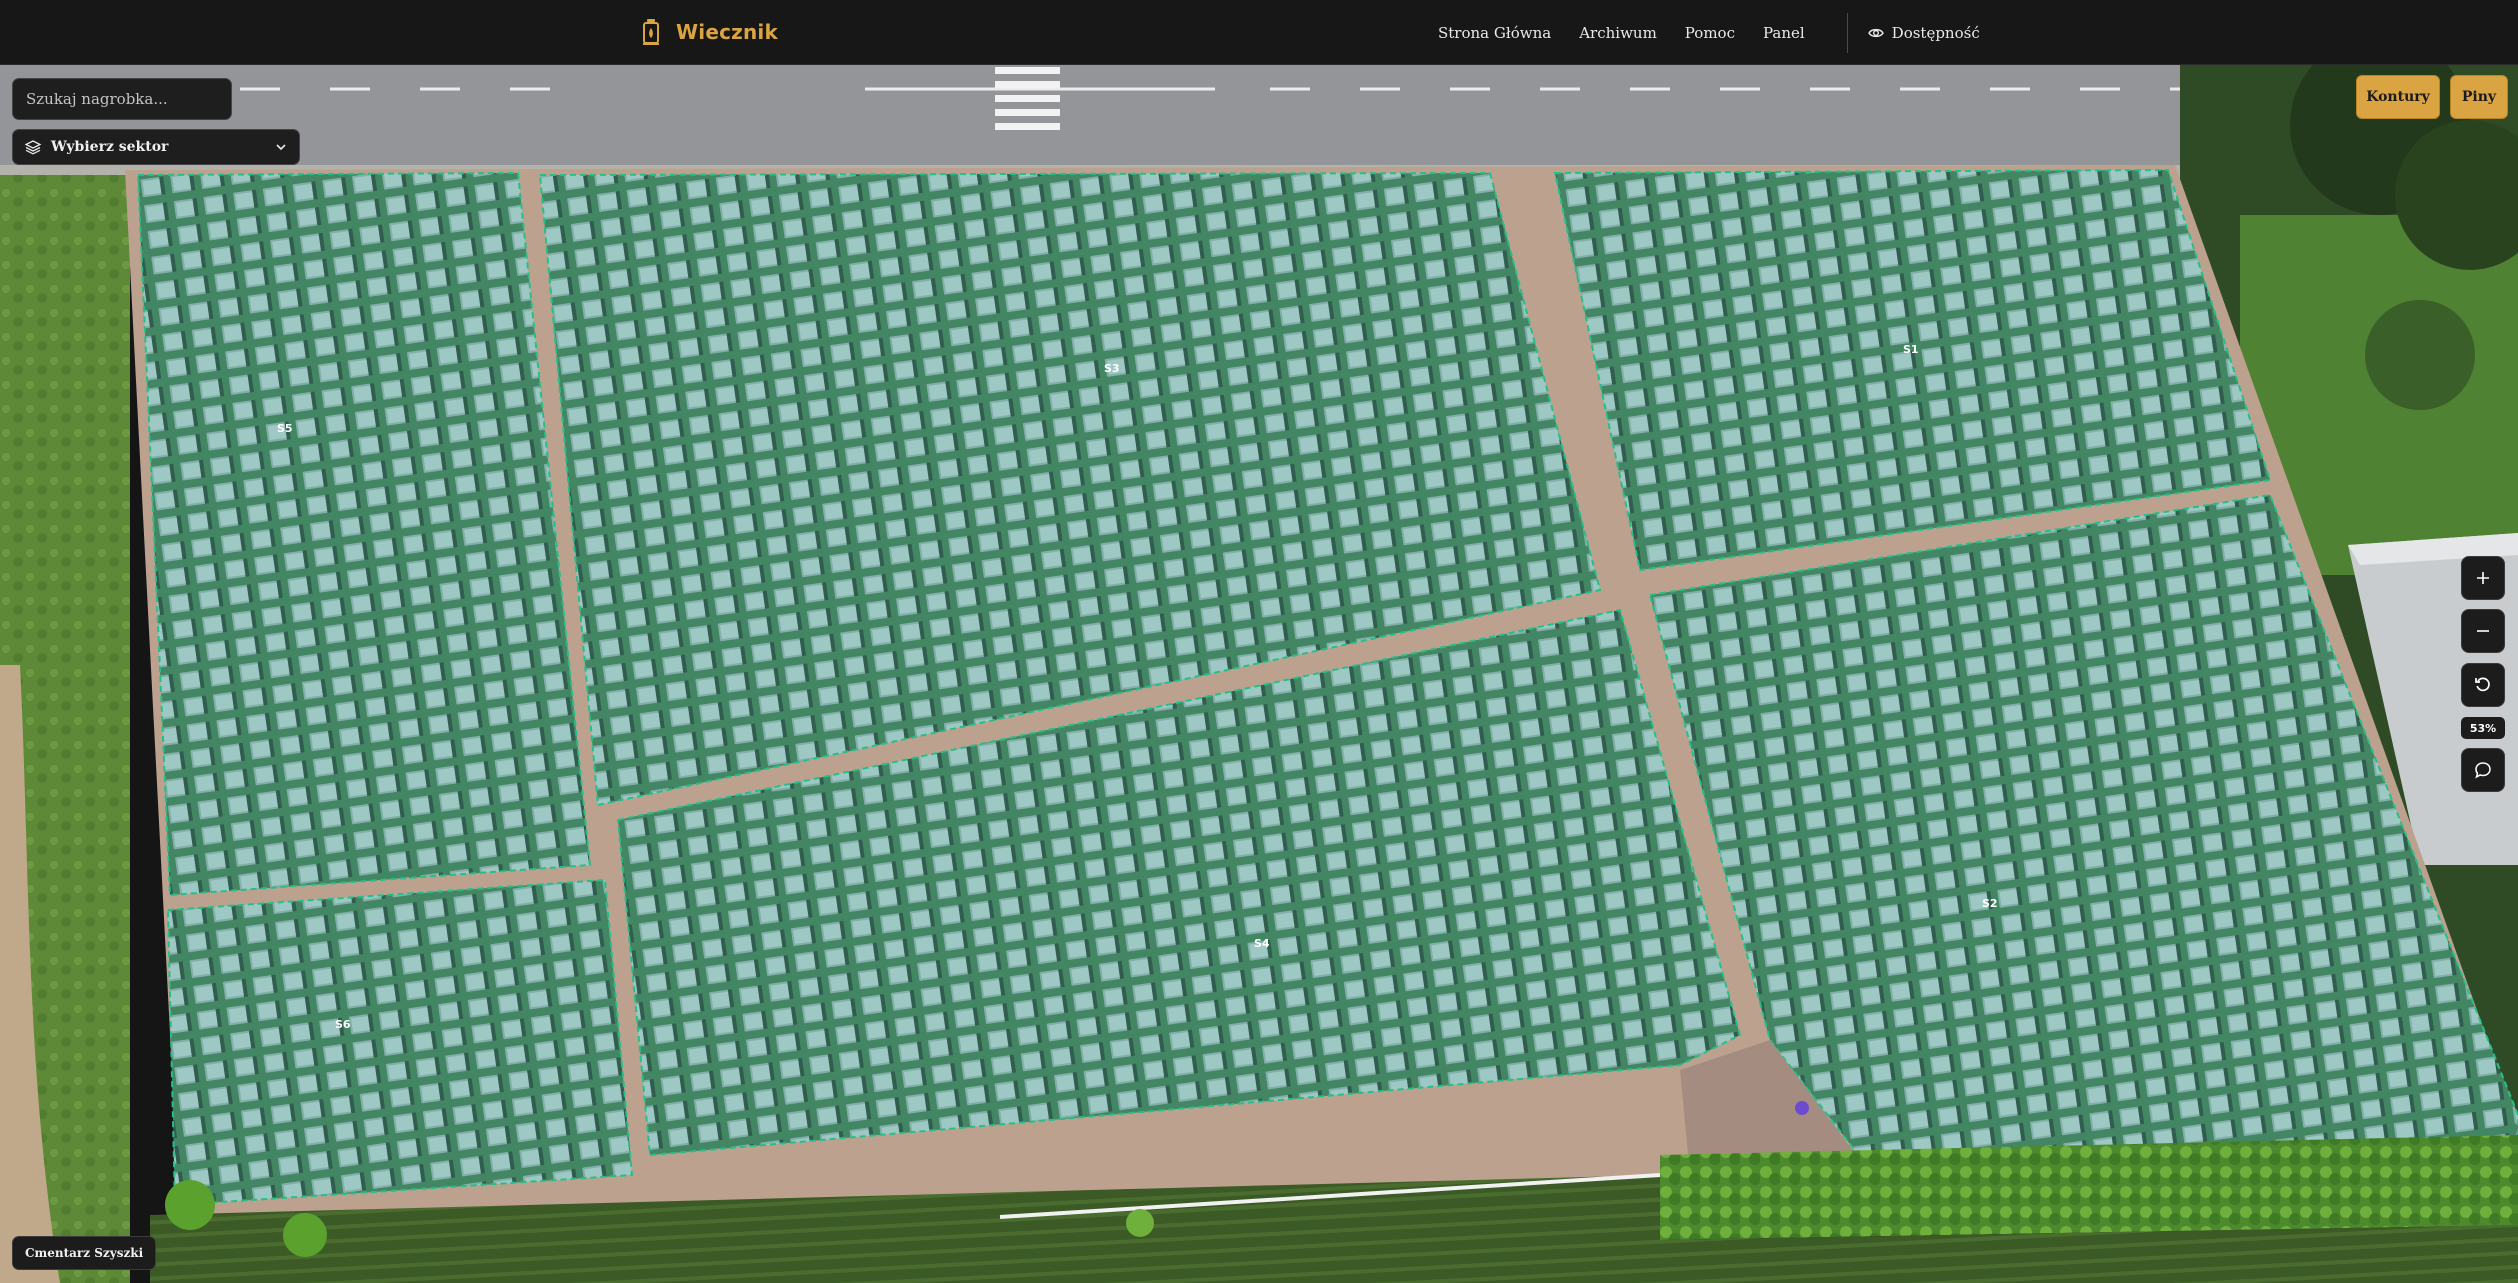 Image resolution: width=2518 pixels, height=1283 pixels. I want to click on sector-select: Wybierz sektor, so click(156, 147).